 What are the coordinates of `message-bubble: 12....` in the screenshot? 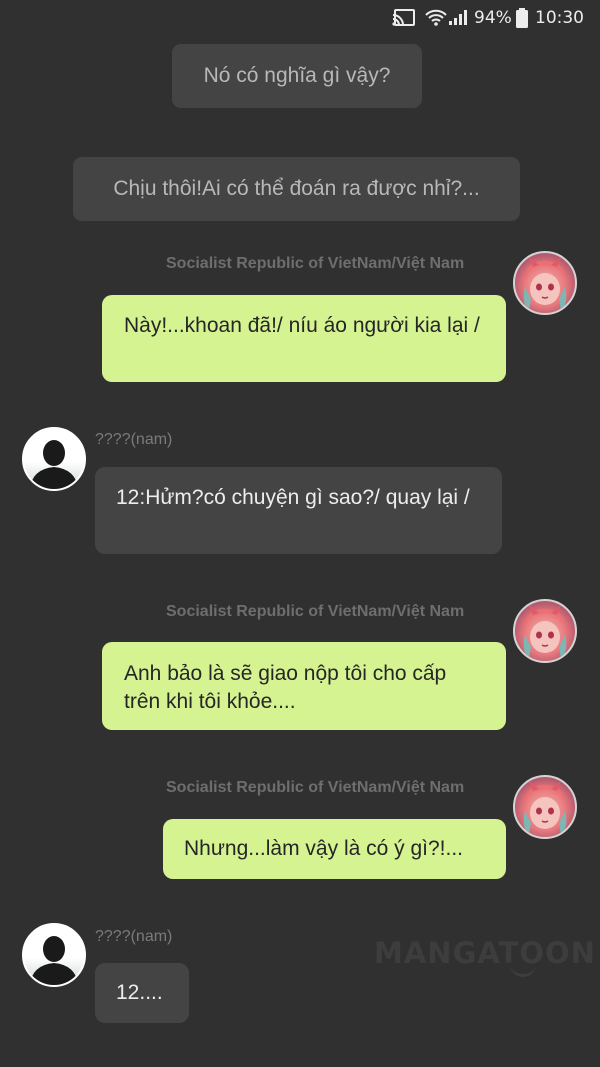 It's located at (142, 993).